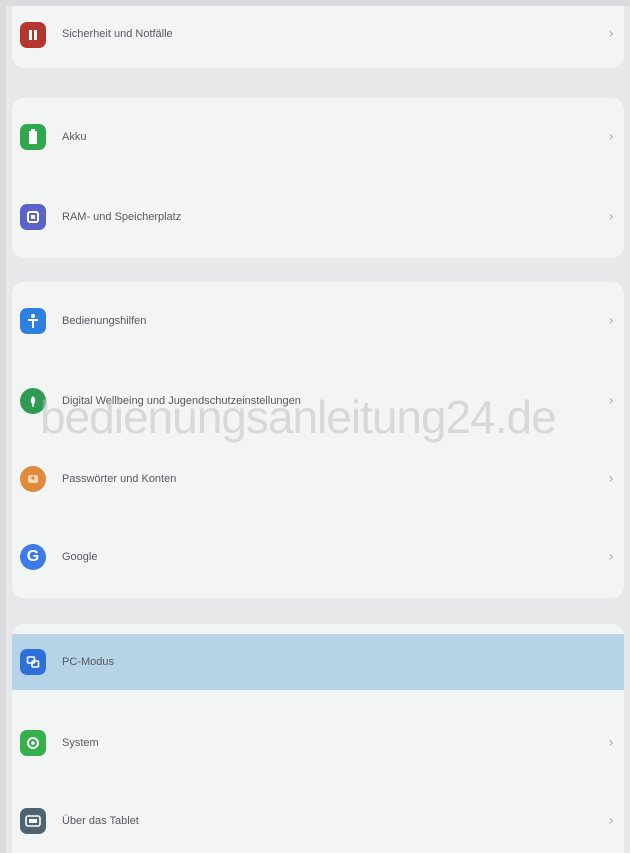 The image size is (630, 853). I want to click on settings-item-label: RAM- und Speicherplatz, so click(122, 217).